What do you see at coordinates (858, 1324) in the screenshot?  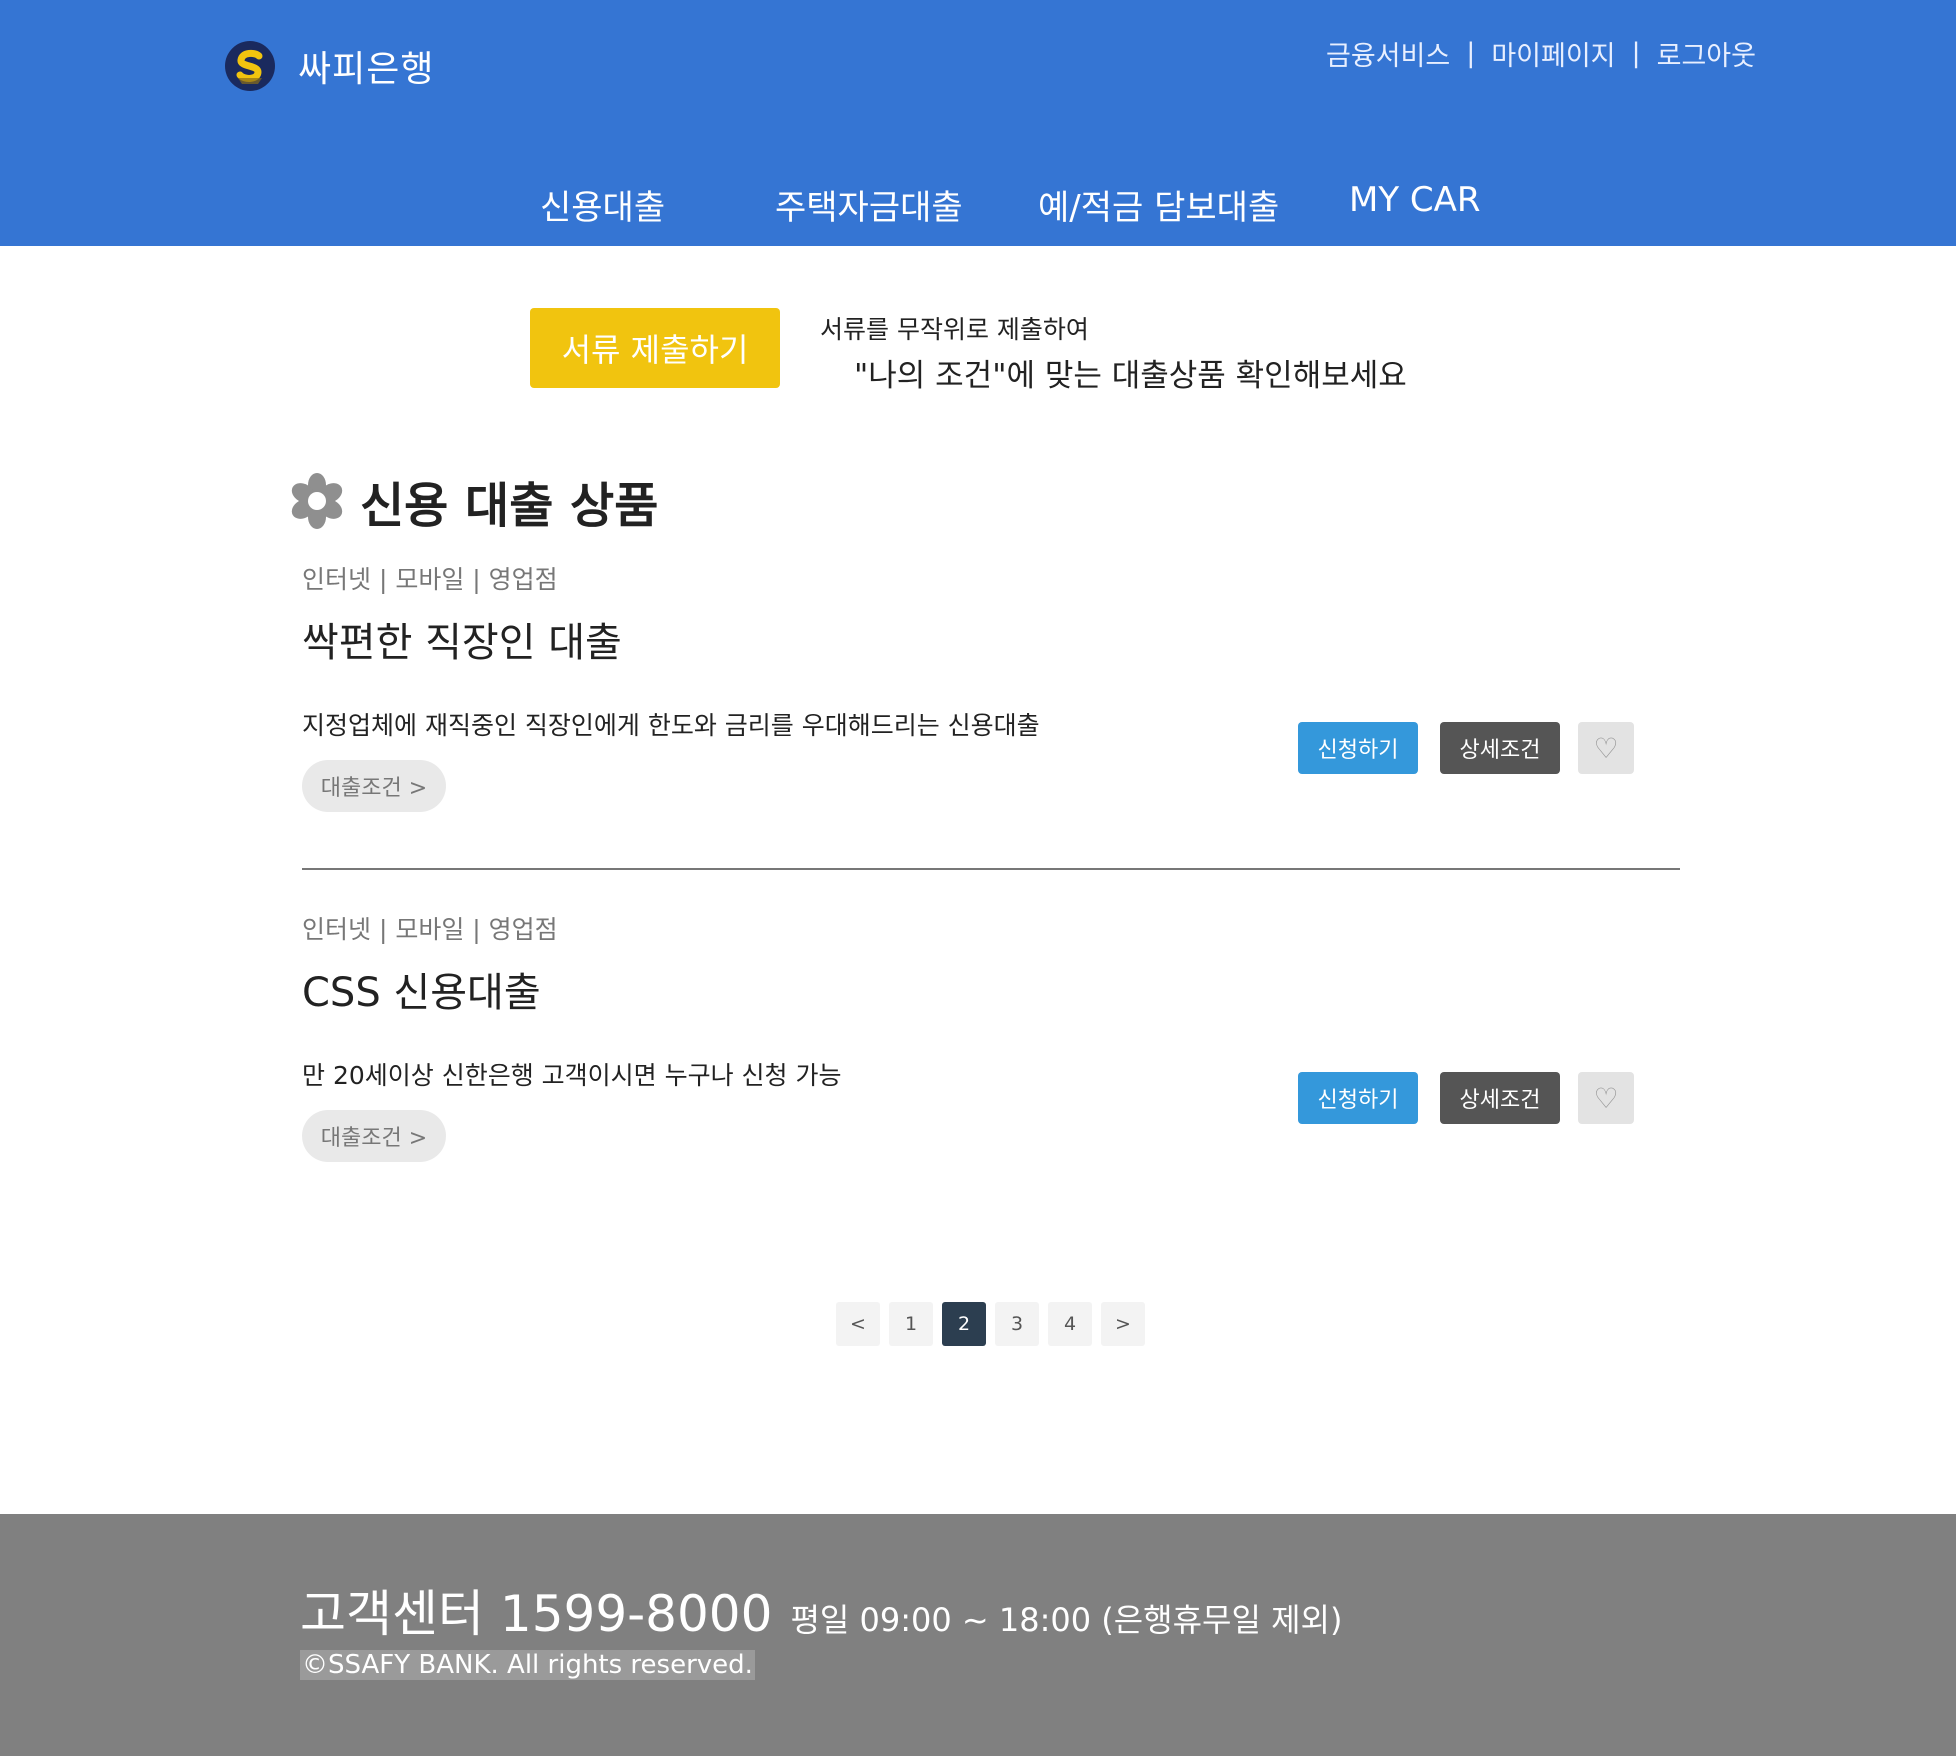 I see `prev-page-button: <` at bounding box center [858, 1324].